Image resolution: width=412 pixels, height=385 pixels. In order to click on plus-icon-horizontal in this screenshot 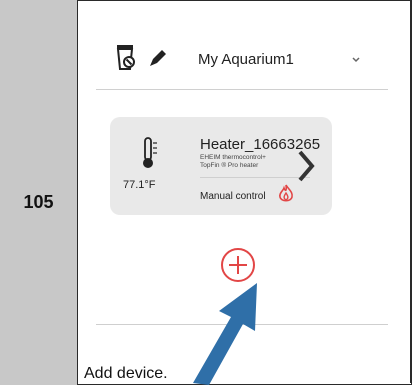, I will do `click(238, 265)`.